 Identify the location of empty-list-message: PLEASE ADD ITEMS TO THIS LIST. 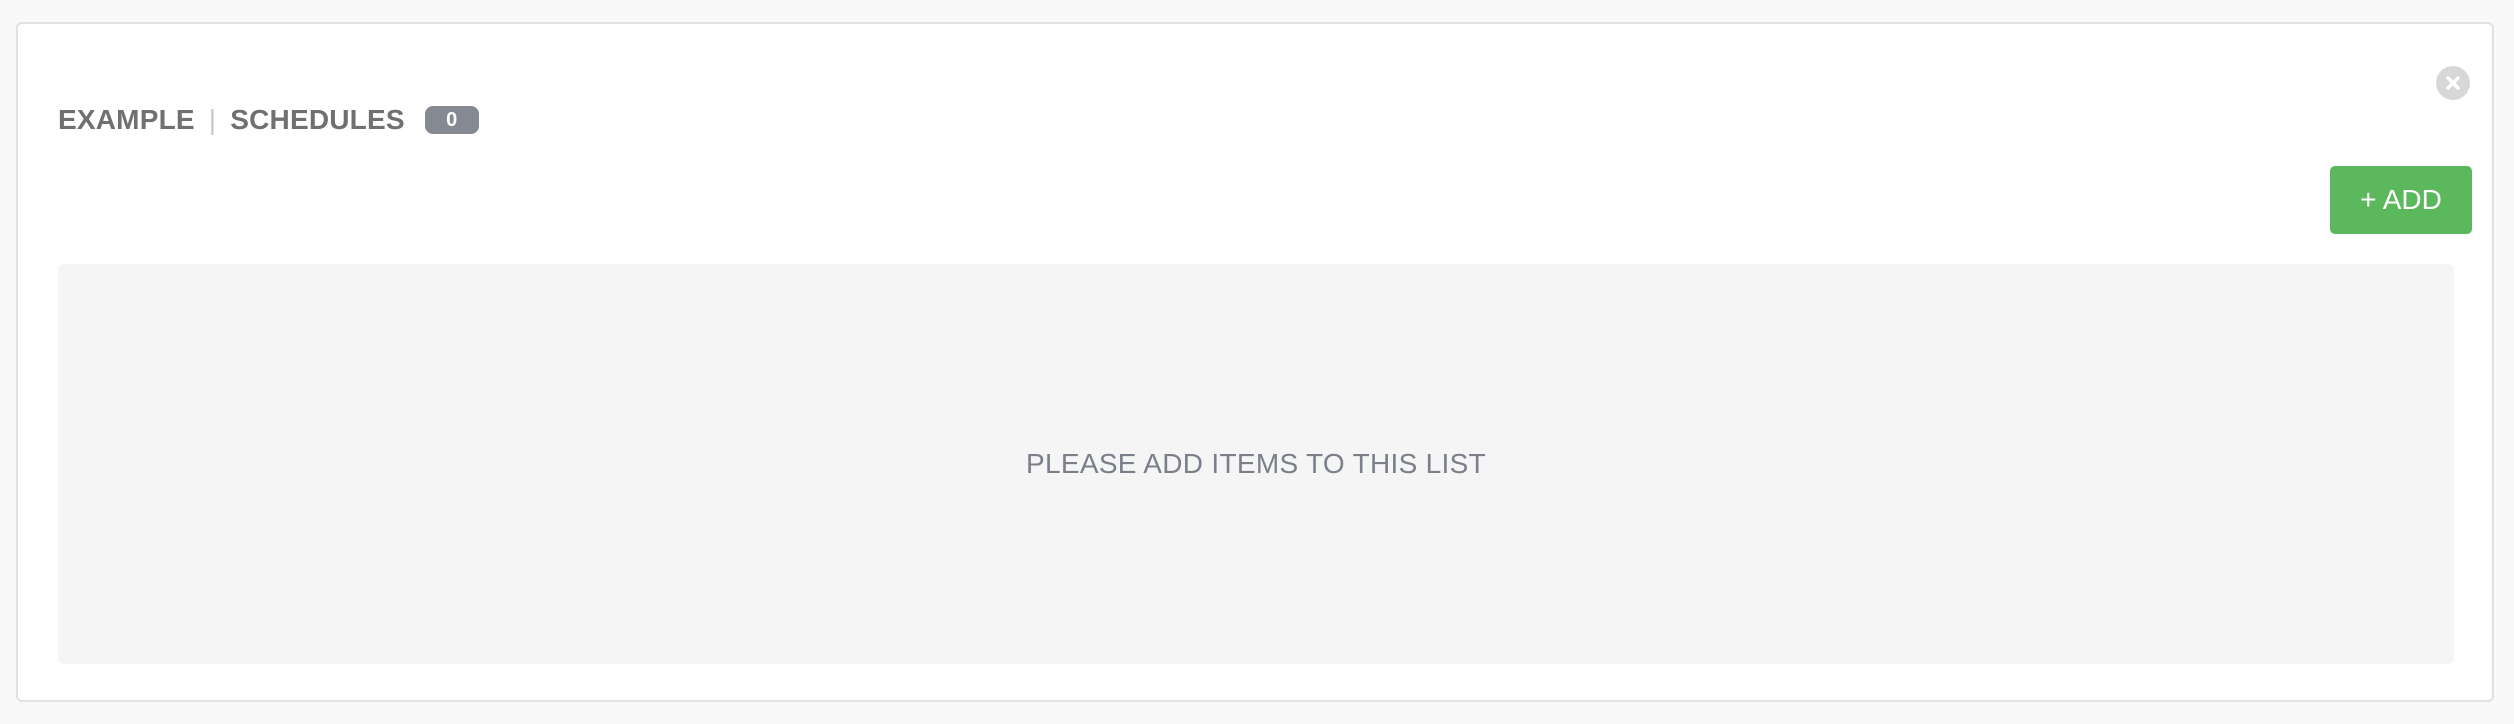
(1256, 463).